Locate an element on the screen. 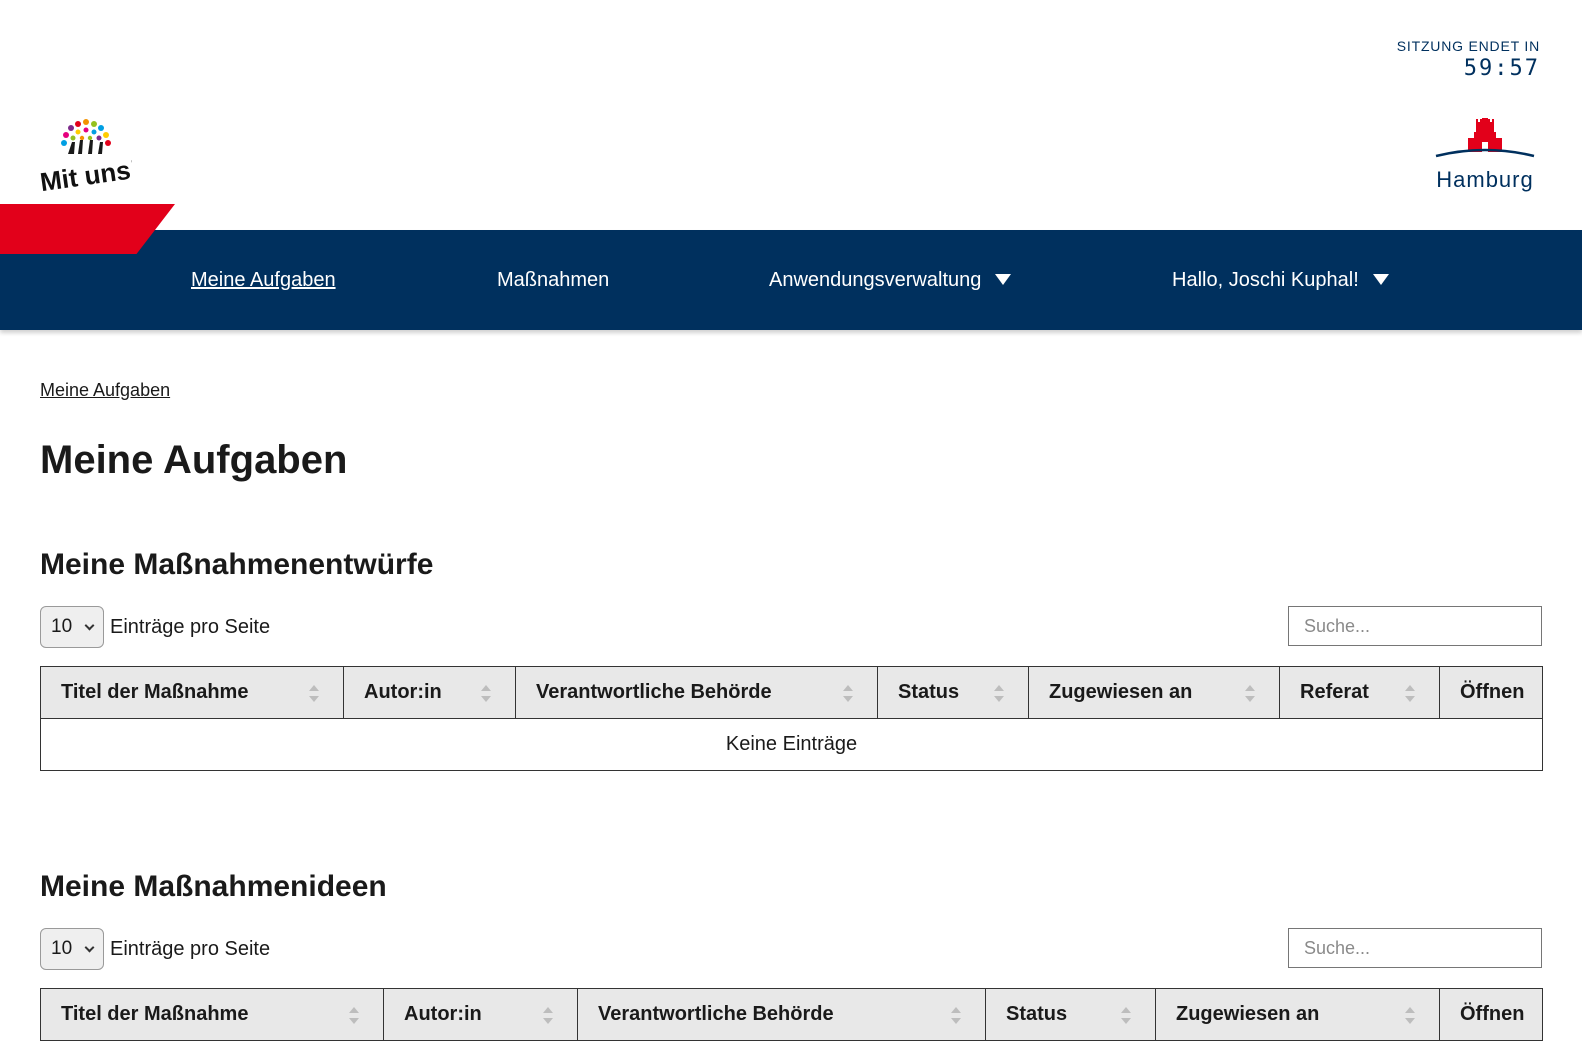 This screenshot has width=1582, height=1048. nav-item-anwendungsverwaltung: Anwendungsverwaltung is located at coordinates (890, 280).